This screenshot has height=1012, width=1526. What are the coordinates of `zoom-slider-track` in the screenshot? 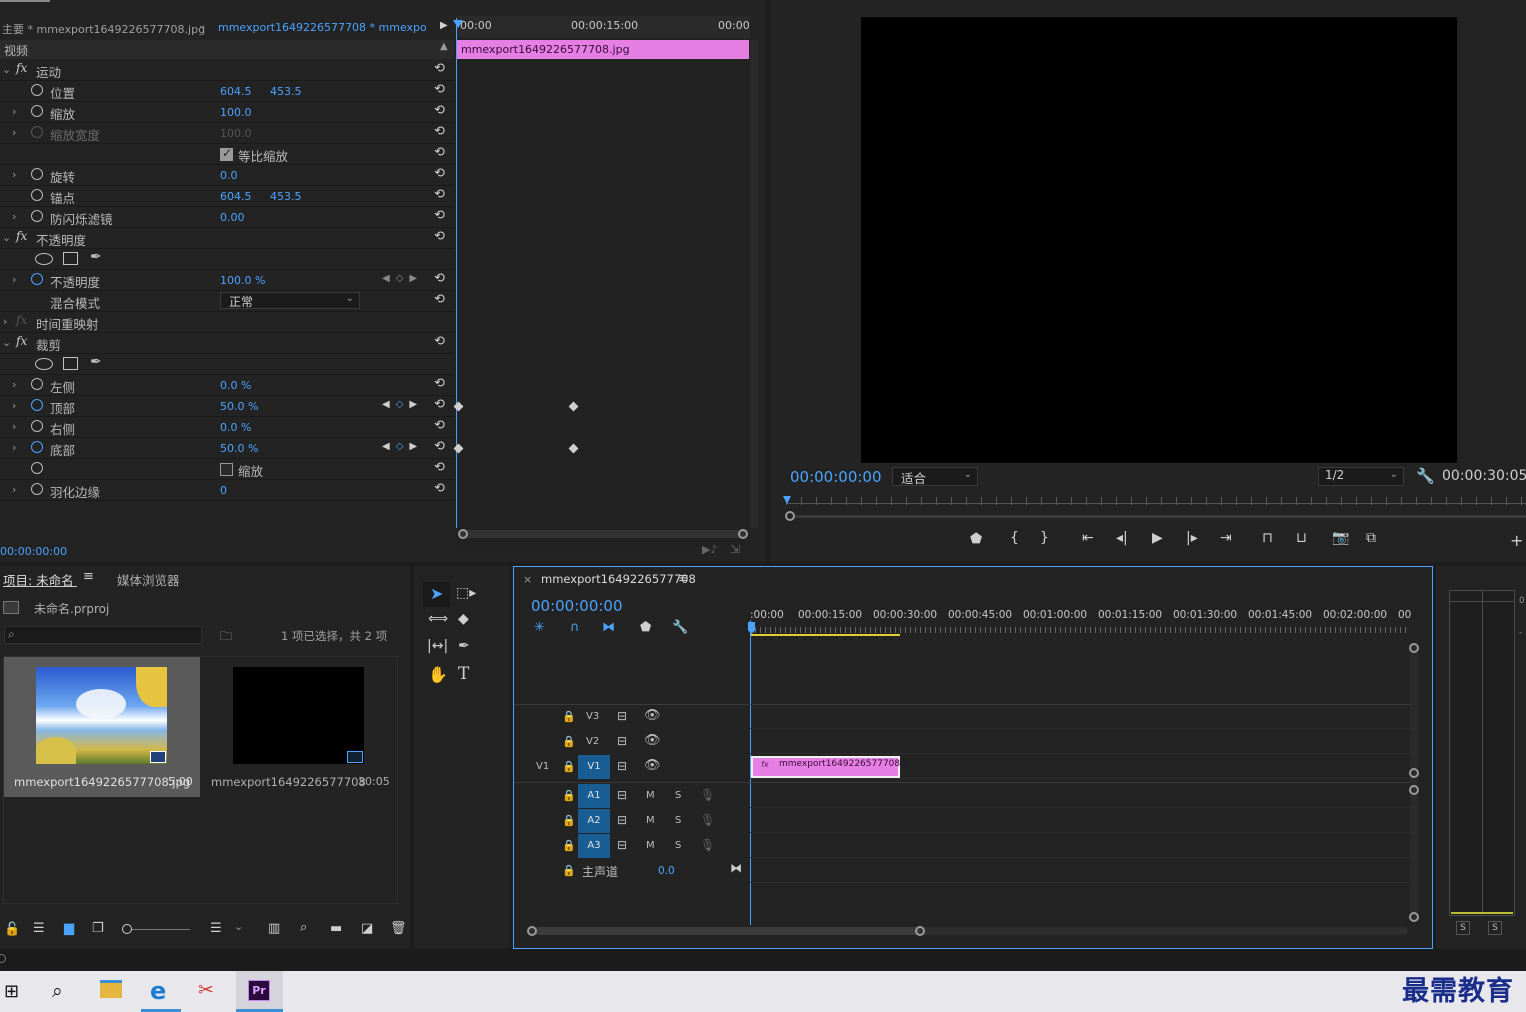 It's located at (161, 929).